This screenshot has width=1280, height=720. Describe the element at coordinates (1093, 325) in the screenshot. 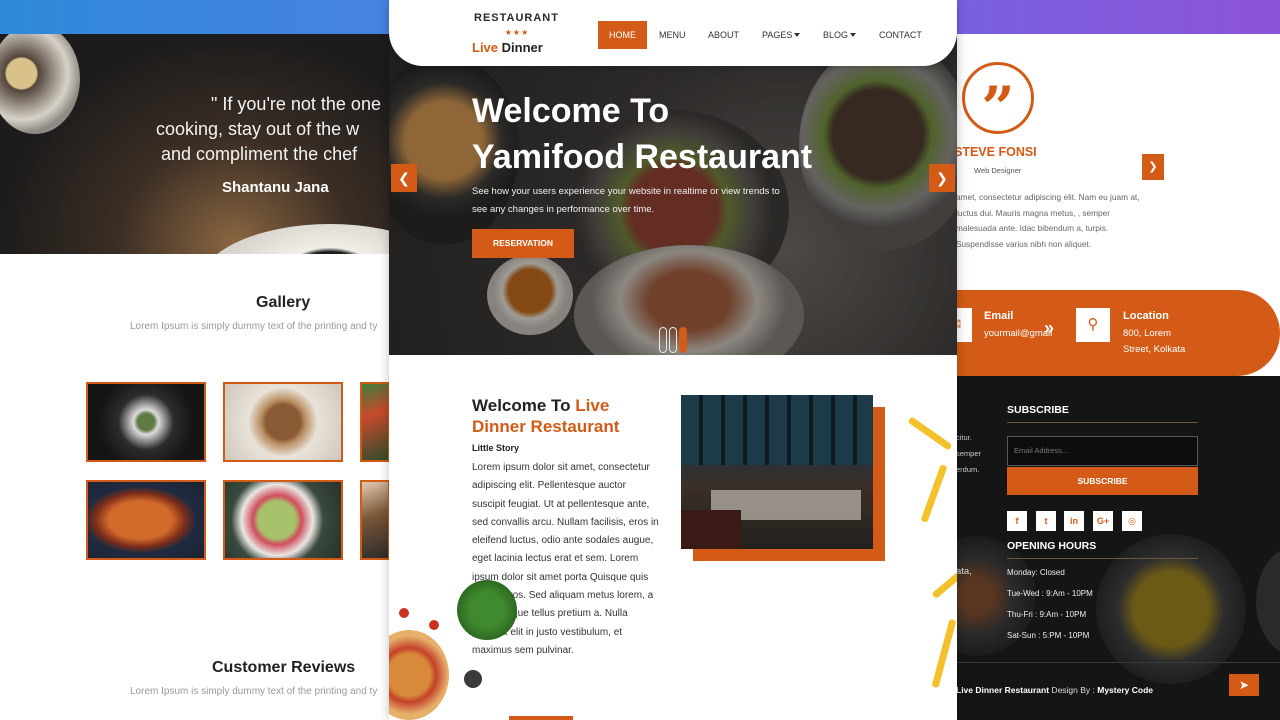

I see `location-pin-icon: ⚲` at that location.